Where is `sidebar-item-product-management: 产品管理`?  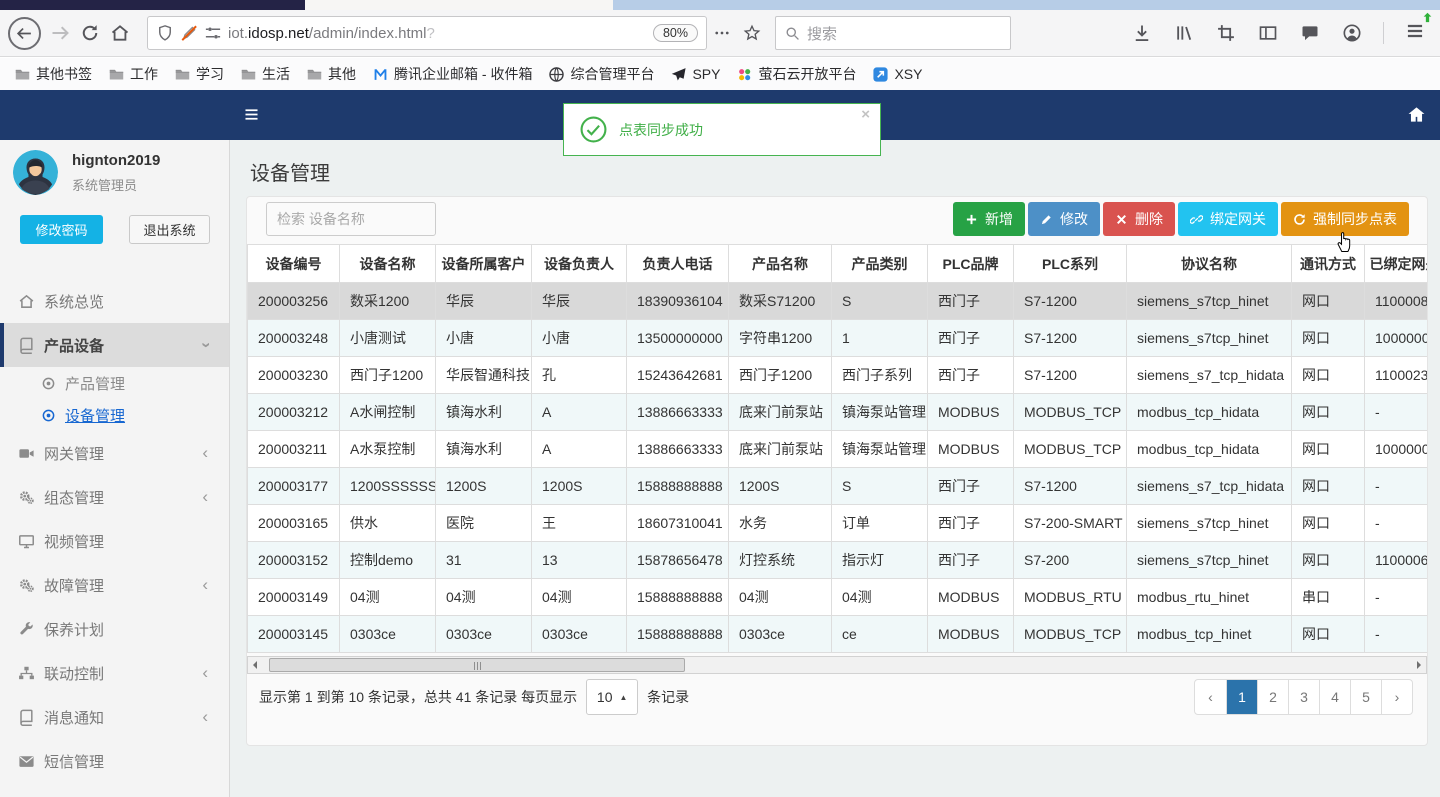
sidebar-item-product-management: 产品管理 is located at coordinates (114, 383).